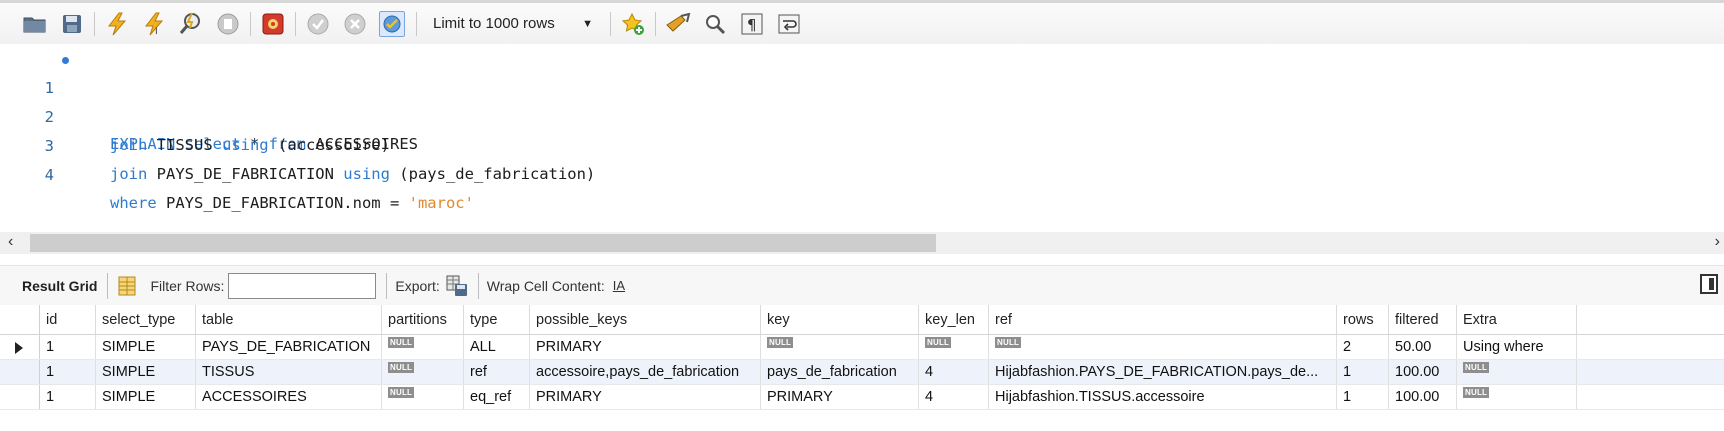  I want to click on cell-type: eq_ref, so click(497, 397).